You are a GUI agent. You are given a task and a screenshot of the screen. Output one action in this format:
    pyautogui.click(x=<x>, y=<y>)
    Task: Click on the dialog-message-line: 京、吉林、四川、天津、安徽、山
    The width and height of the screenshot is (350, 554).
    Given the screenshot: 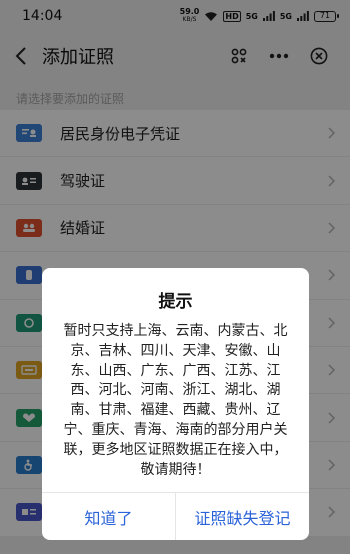 What is the action you would take?
    pyautogui.click(x=175, y=350)
    